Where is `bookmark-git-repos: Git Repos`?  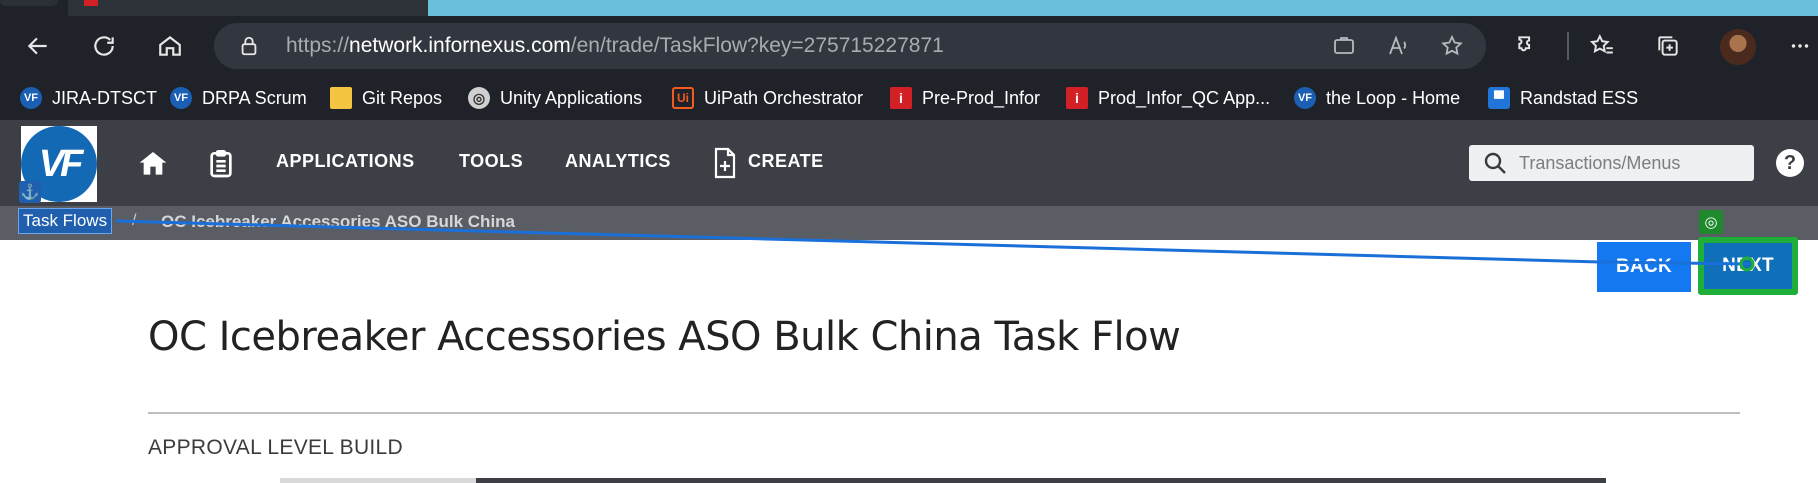
bookmark-git-repos: Git Repos is located at coordinates (386, 98).